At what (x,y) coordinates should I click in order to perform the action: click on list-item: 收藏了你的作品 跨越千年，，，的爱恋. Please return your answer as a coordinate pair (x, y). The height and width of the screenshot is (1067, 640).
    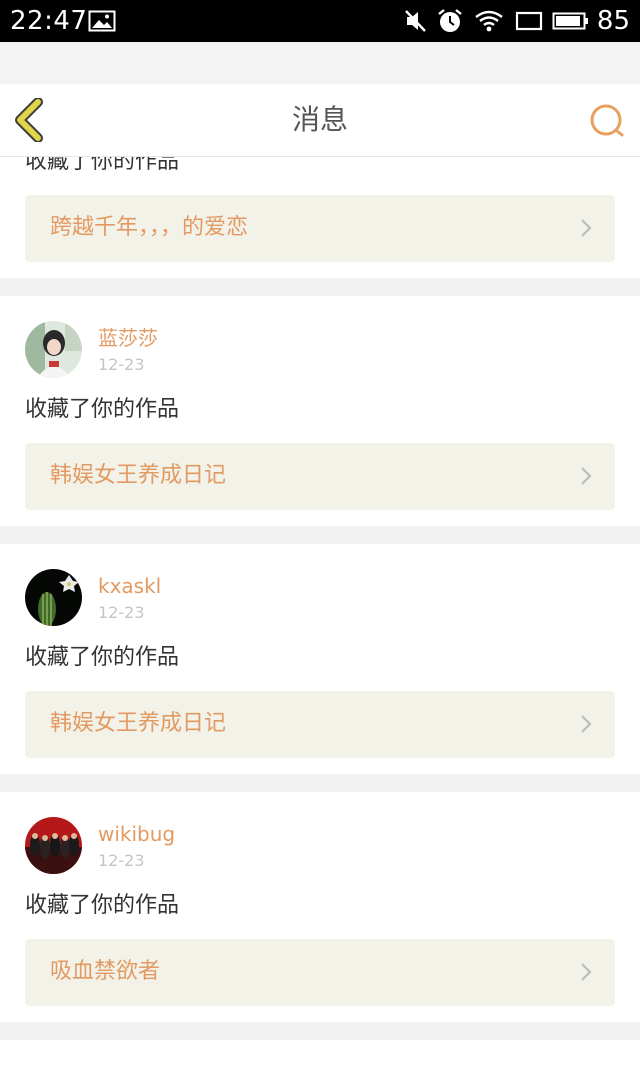
    Looking at the image, I should click on (320, 217).